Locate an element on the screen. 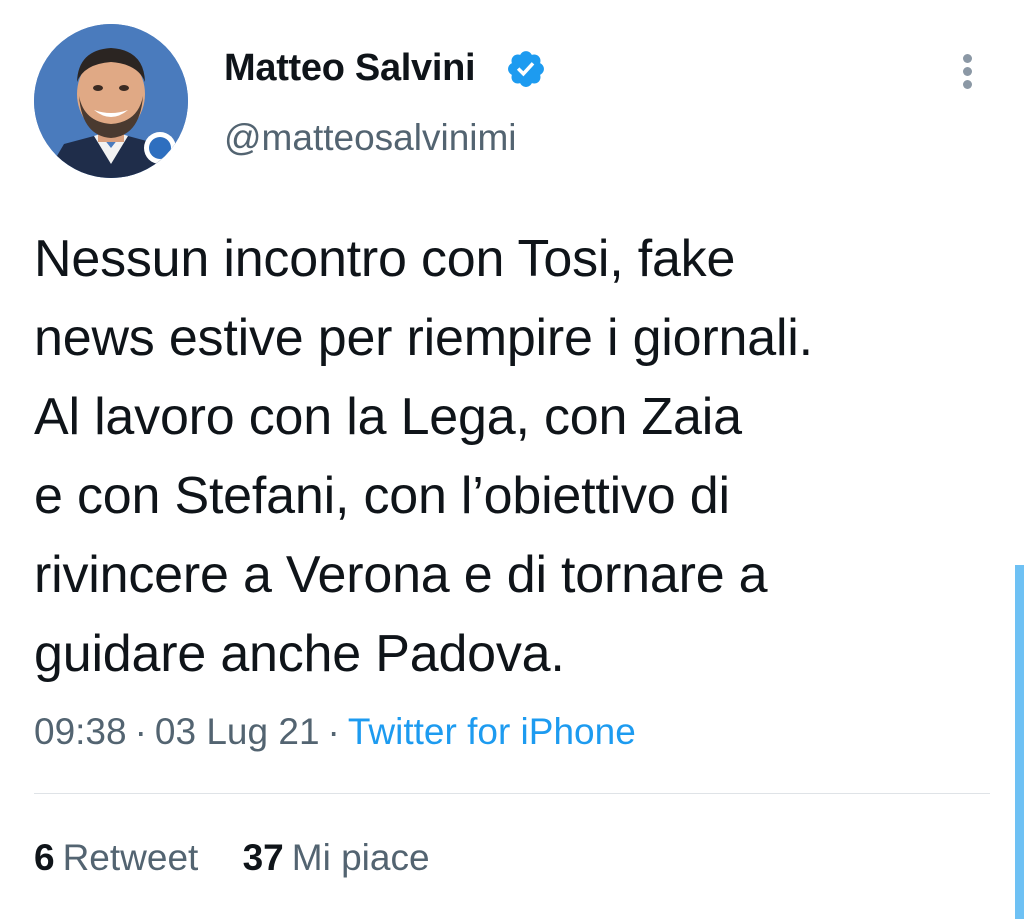  retweets-stat: 6 Retweet is located at coordinates (116, 858).